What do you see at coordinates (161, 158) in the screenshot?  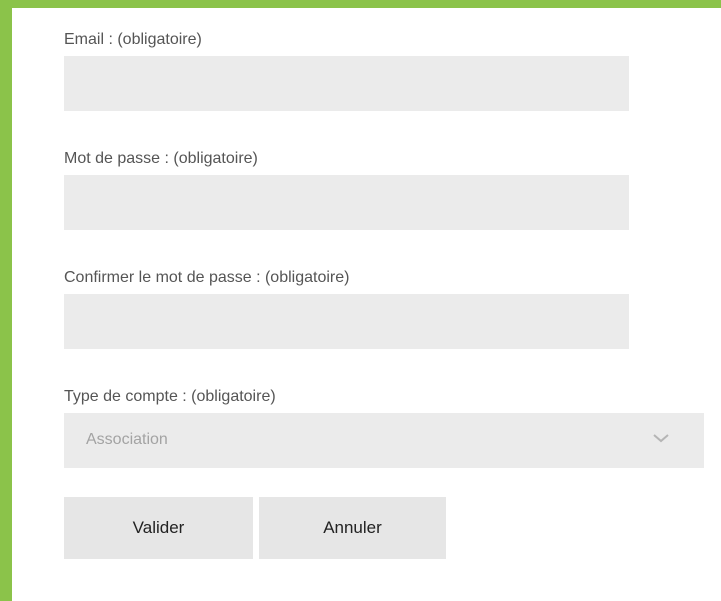 I see `password-label: Mot de passe : (obligatoire)` at bounding box center [161, 158].